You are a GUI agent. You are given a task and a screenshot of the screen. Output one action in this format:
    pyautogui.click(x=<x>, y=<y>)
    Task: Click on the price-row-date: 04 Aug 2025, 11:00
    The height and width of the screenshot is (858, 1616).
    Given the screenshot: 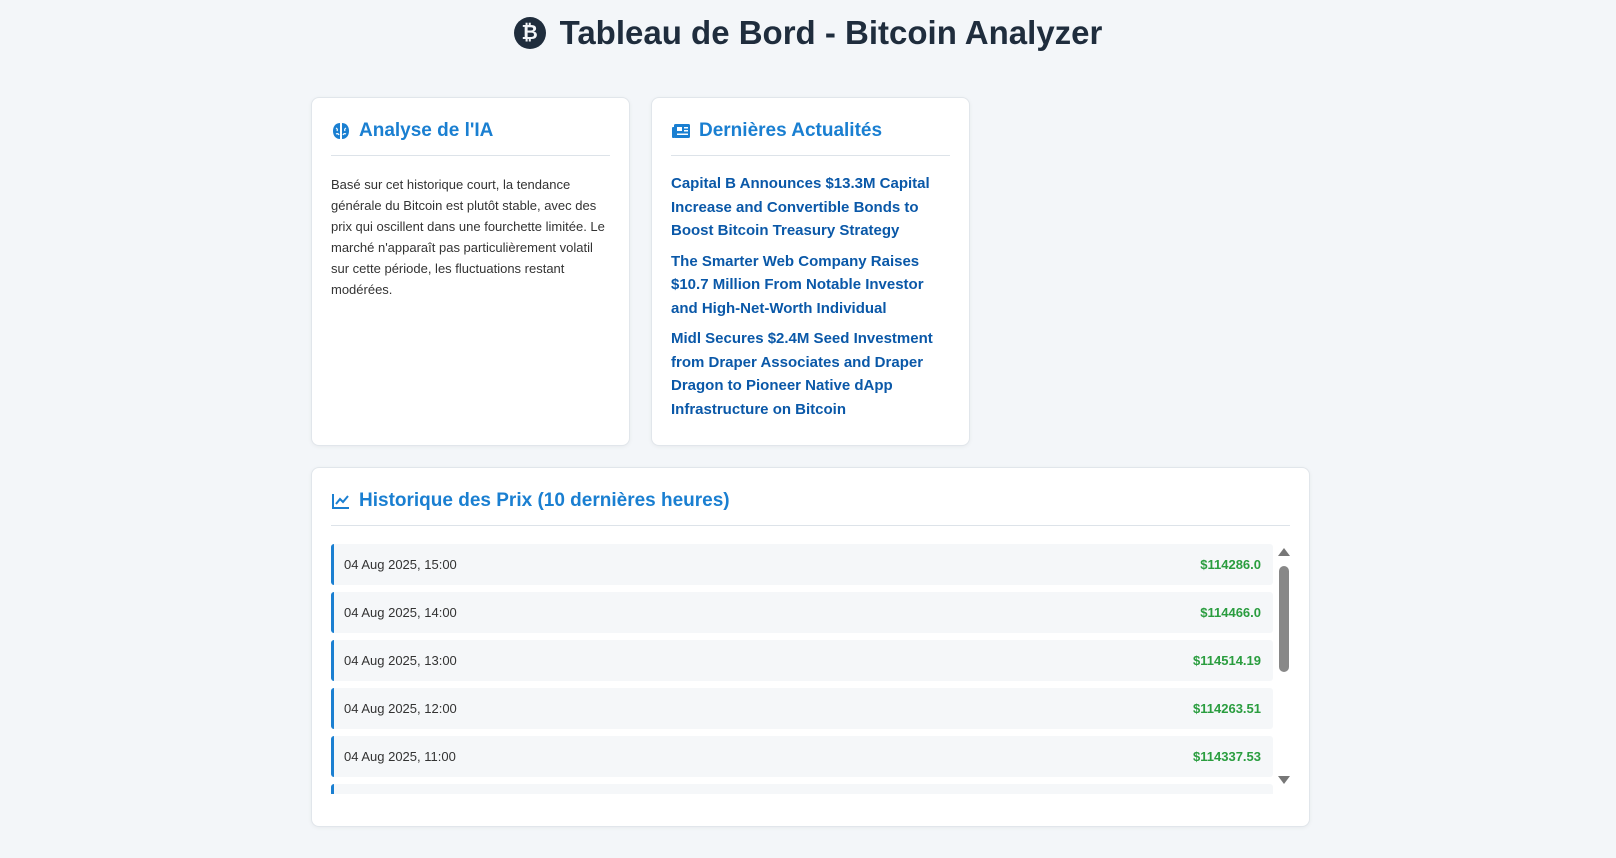 What is the action you would take?
    pyautogui.click(x=400, y=756)
    